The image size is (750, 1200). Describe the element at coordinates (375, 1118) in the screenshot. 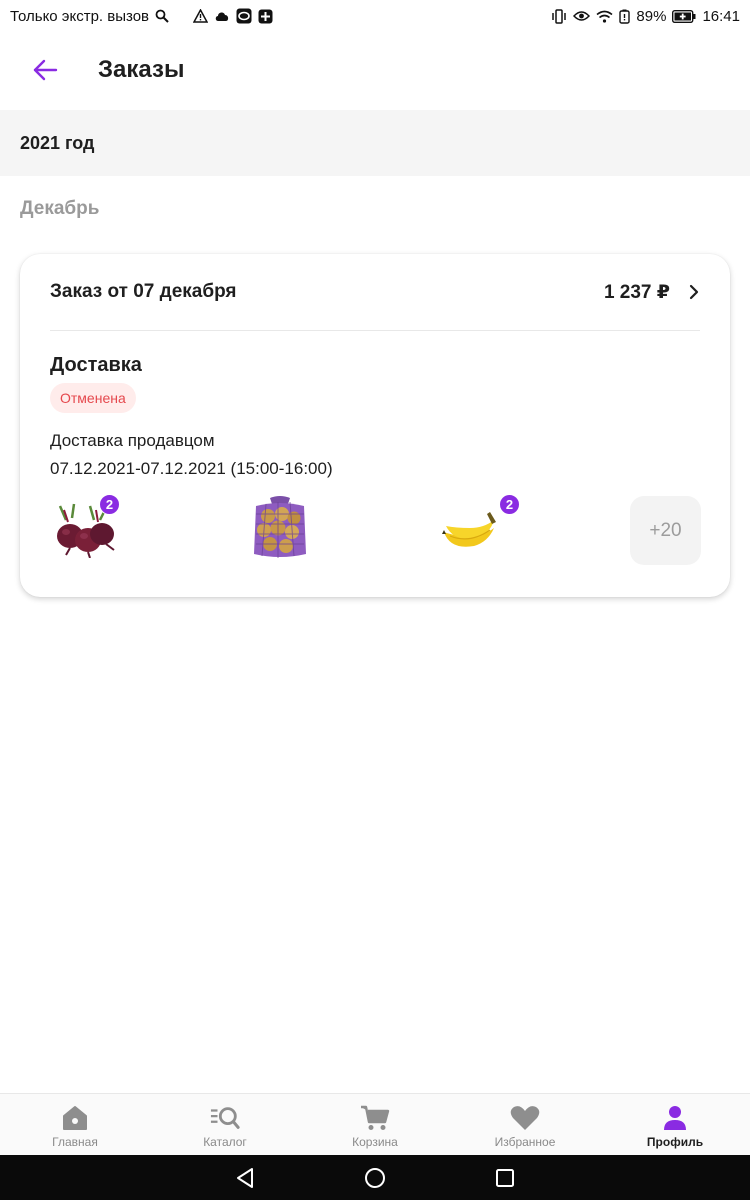

I see `cart-icon` at that location.